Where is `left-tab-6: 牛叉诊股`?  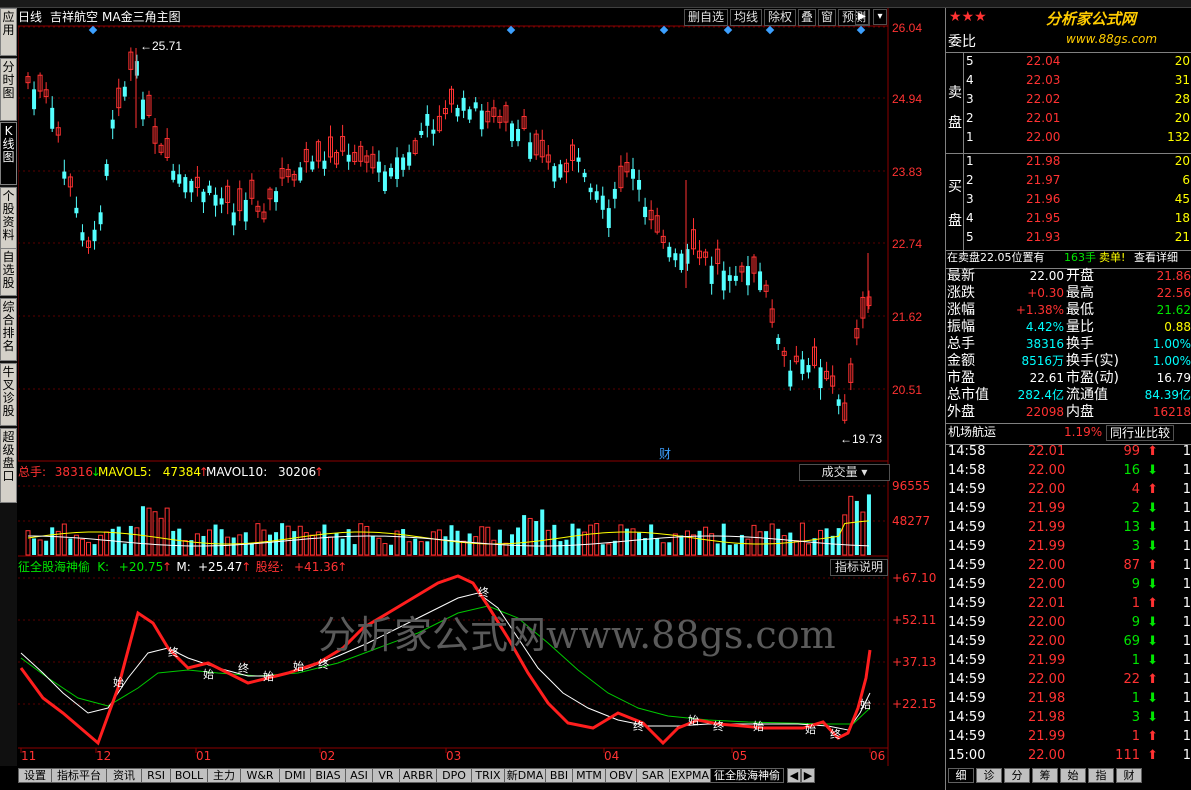
left-tab-6: 牛叉诊股 is located at coordinates (8, 394).